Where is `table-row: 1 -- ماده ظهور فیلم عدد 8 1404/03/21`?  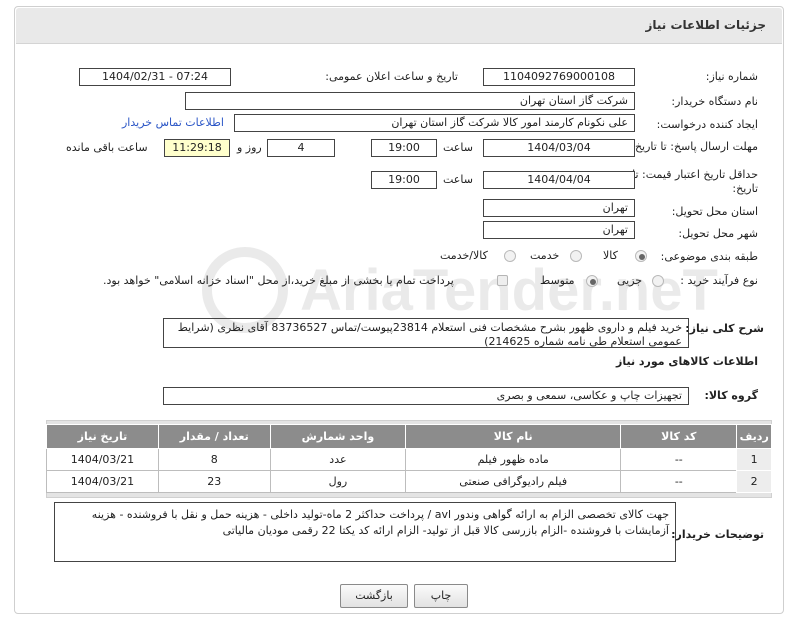 table-row: 1 -- ماده ظهور فیلم عدد 8 1404/03/21 is located at coordinates (409, 459).